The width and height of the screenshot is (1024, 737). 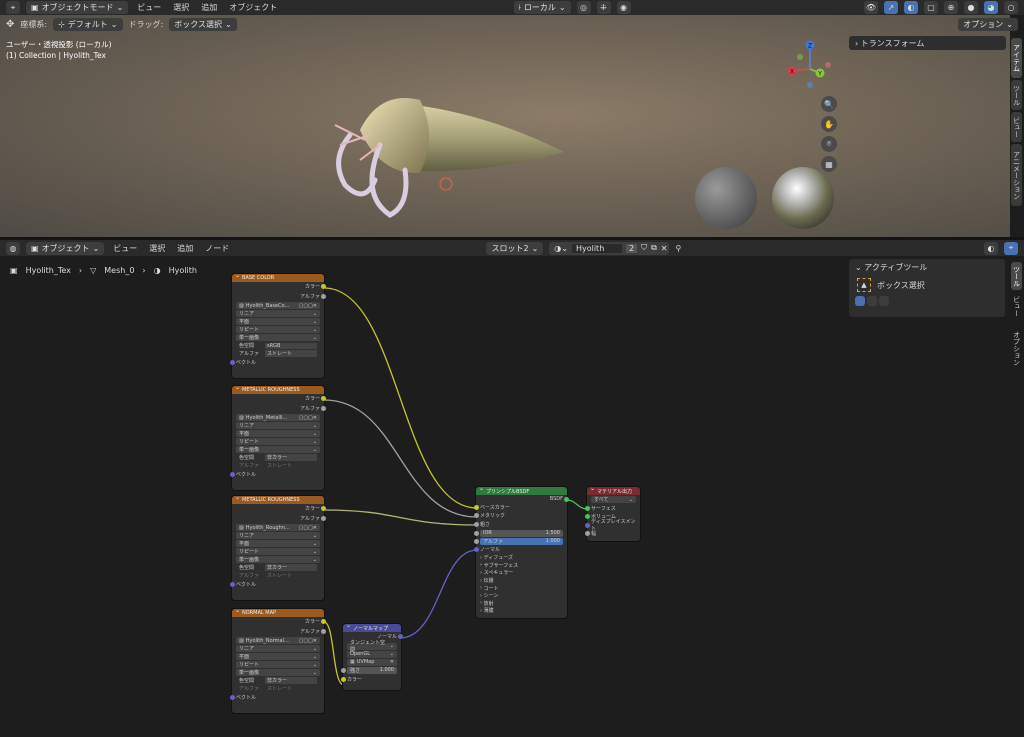 I want to click on field-value: 平面, so click(x=244, y=657).